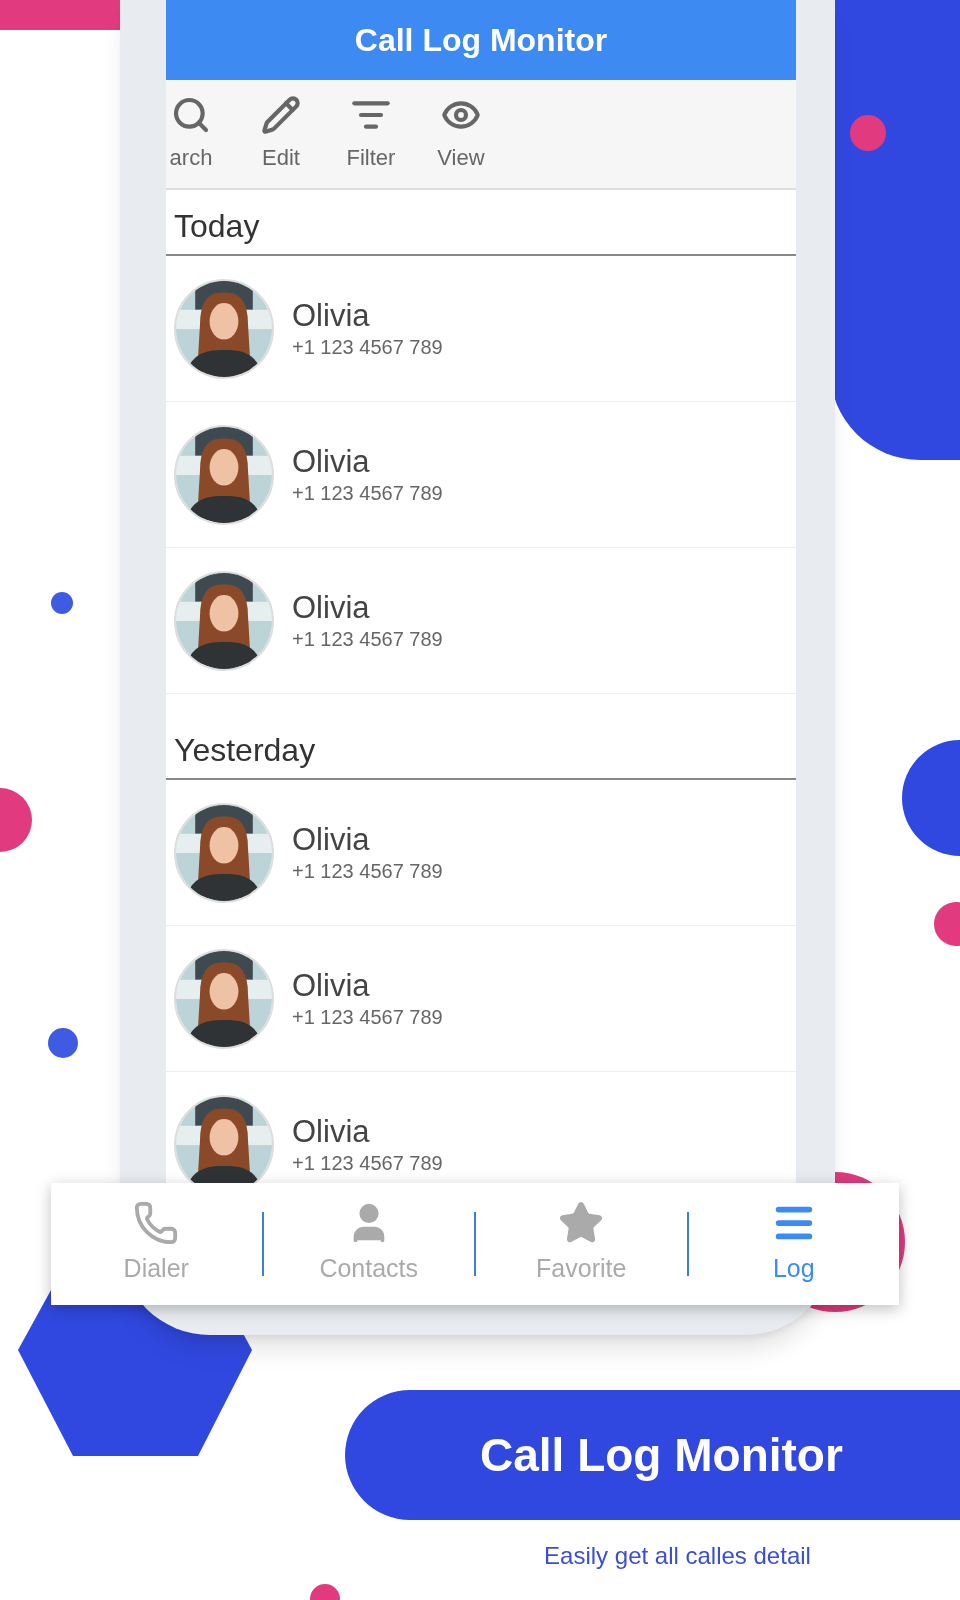  What do you see at coordinates (793, 1244) in the screenshot?
I see `nav-tab: Log` at bounding box center [793, 1244].